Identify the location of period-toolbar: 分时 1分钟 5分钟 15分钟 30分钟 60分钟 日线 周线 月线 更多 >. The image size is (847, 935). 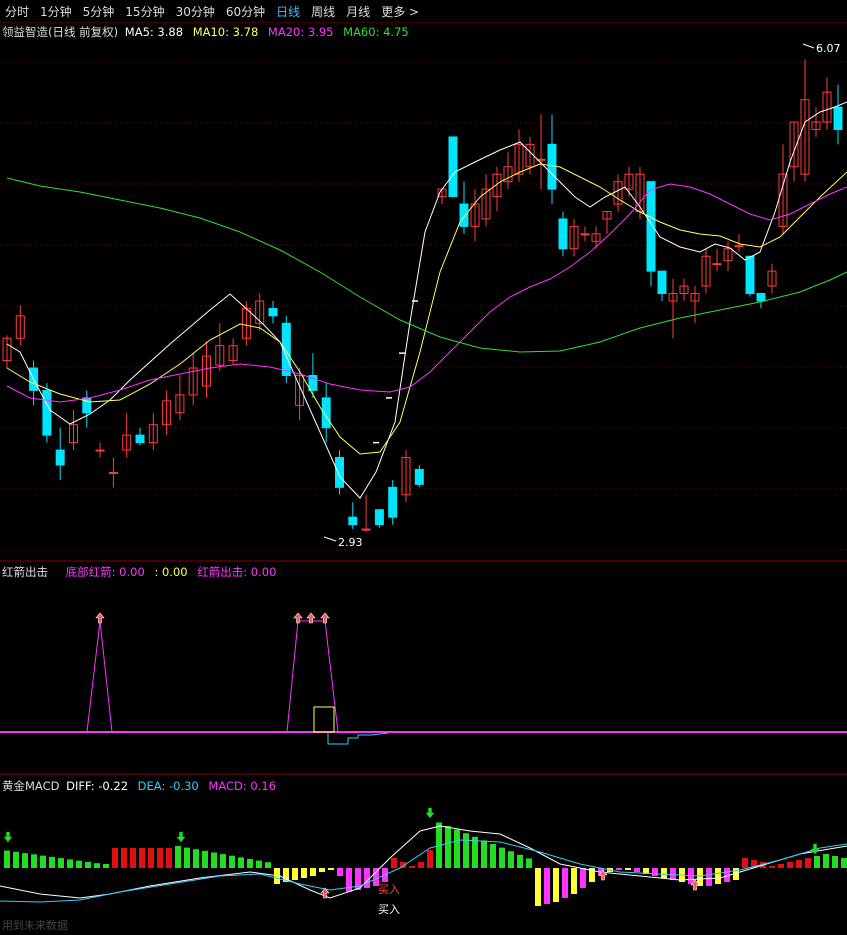
(423, 11).